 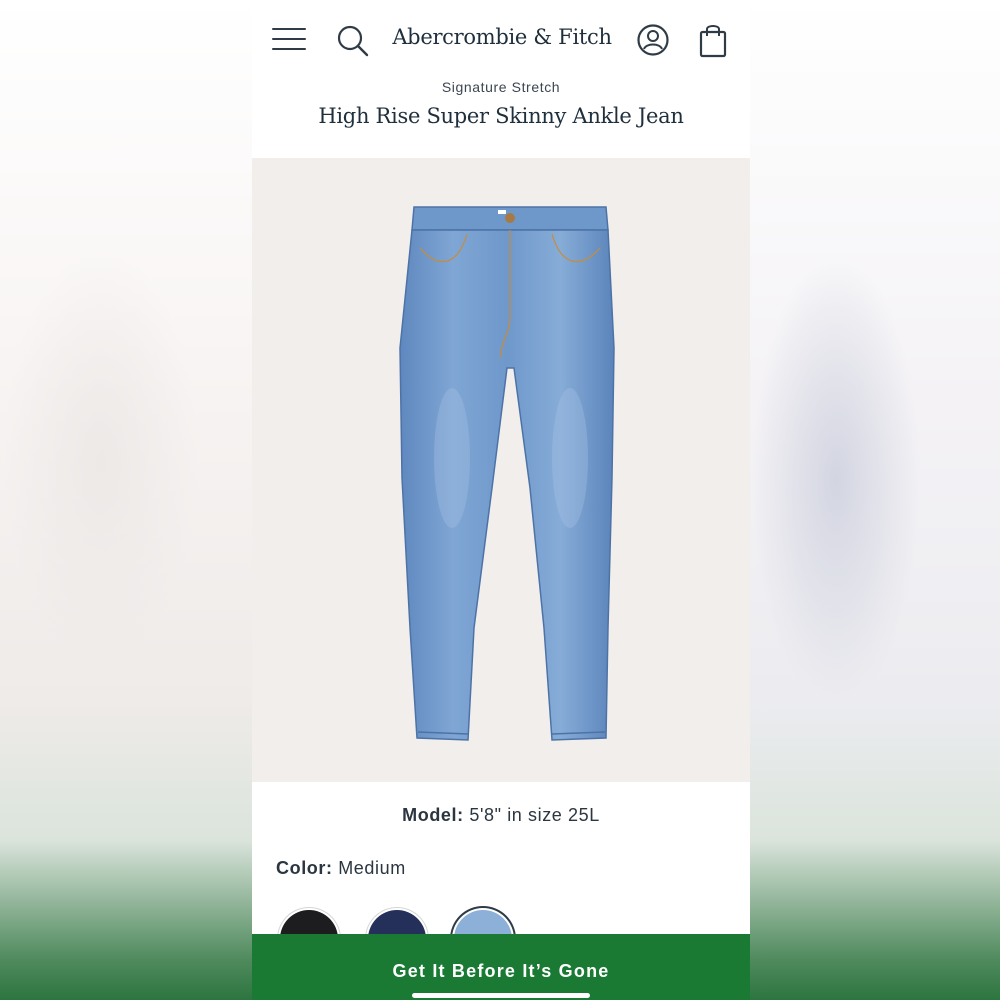 I want to click on search-icon, so click(x=353, y=41).